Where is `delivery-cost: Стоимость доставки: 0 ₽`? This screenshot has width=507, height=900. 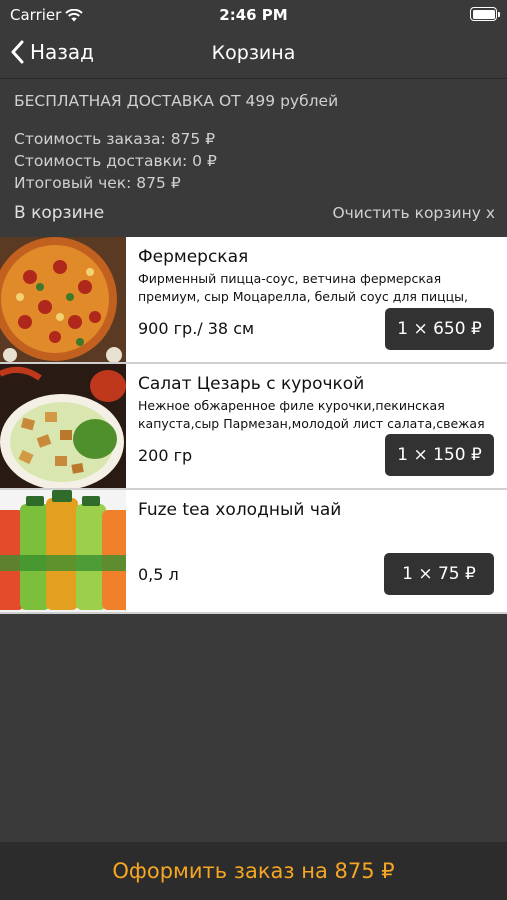 delivery-cost: Стоимость доставки: 0 ₽ is located at coordinates (115, 161).